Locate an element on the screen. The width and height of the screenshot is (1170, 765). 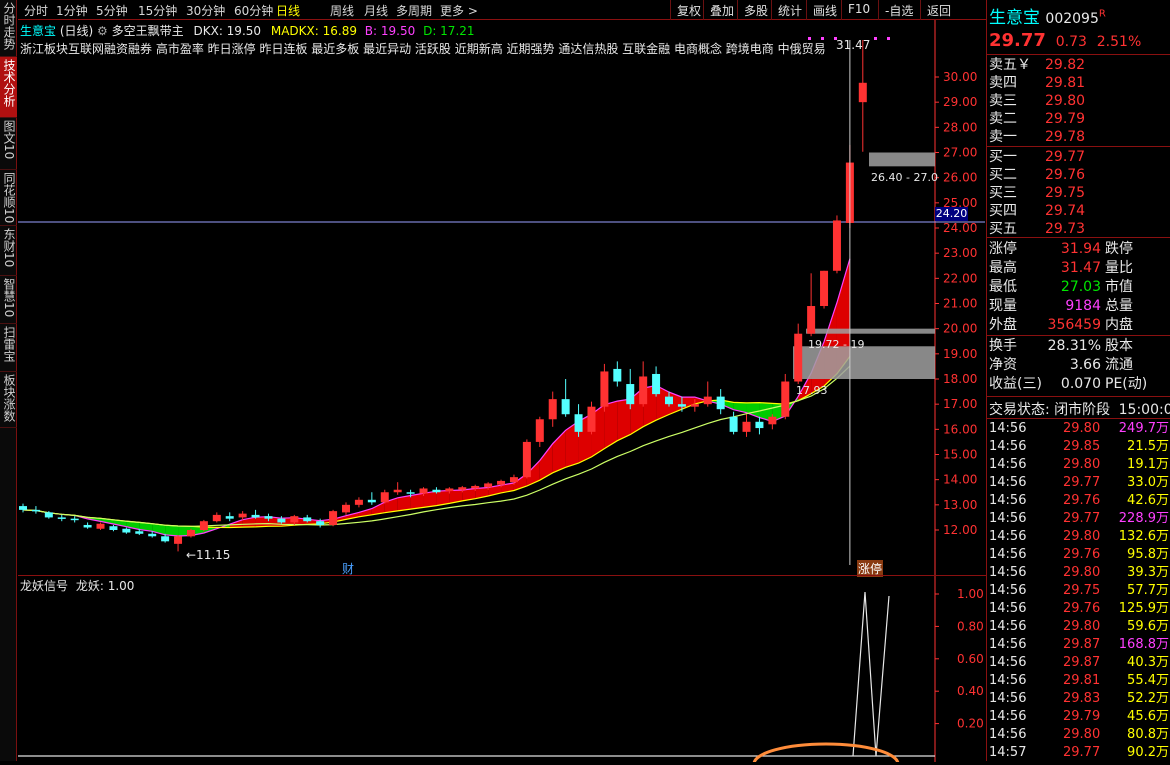
toolbar-button-7: 返回 is located at coordinates (938, 10).